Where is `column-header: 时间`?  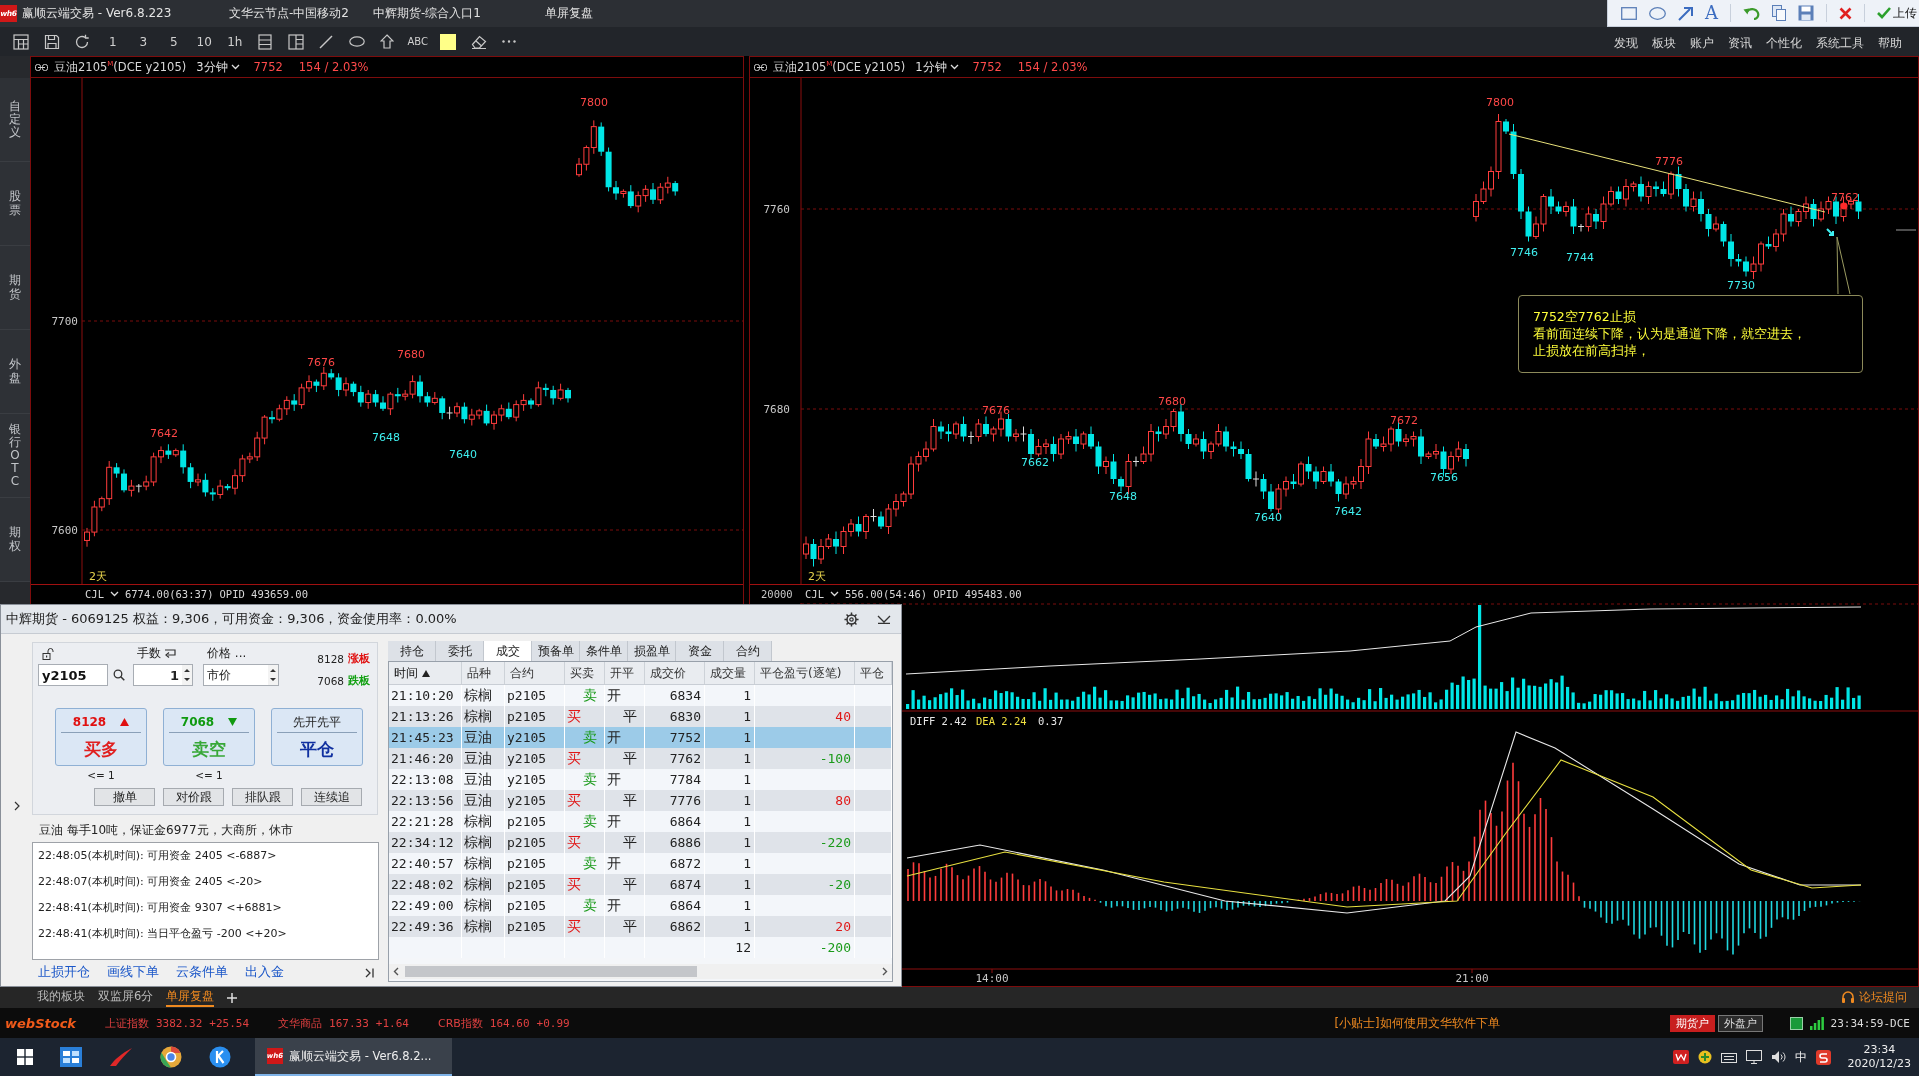
column-header: 时间 is located at coordinates (406, 673).